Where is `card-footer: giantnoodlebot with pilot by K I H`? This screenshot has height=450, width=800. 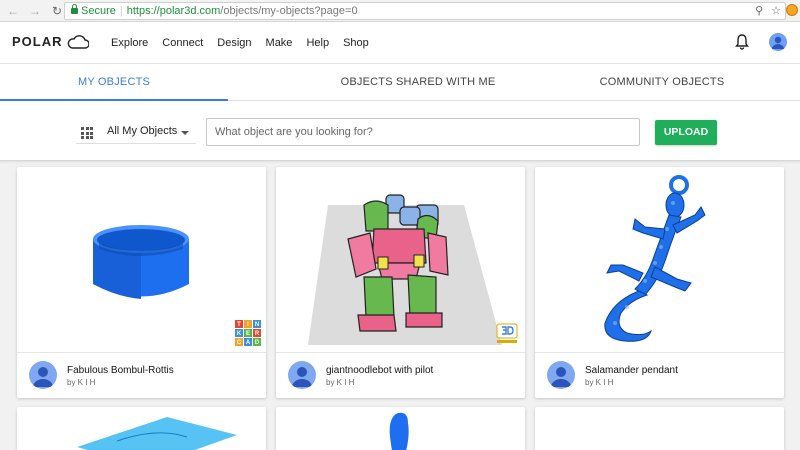 card-footer: giantnoodlebot with pilot by K I H is located at coordinates (400, 376).